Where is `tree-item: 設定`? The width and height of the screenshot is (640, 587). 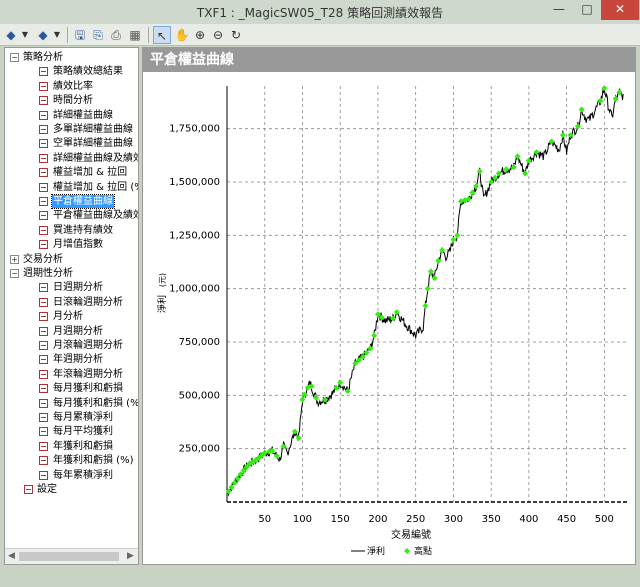 tree-item: 設定 is located at coordinates (71, 489).